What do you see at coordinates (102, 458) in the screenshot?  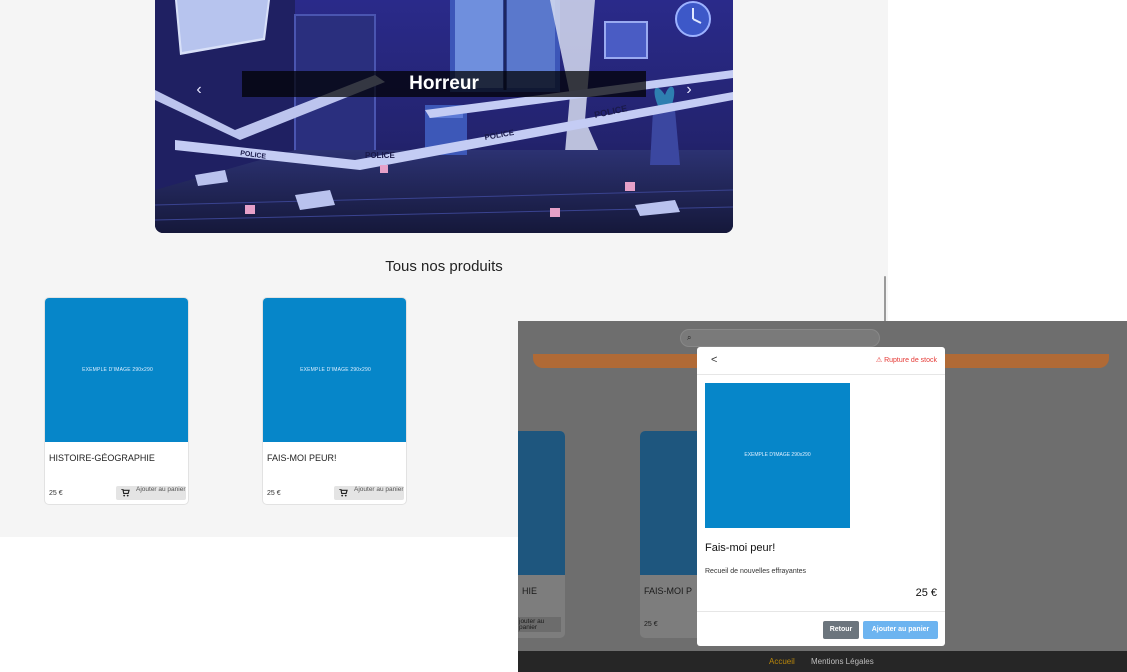 I see `product-name: HISTOIRE-GÉOGRAPHIE` at bounding box center [102, 458].